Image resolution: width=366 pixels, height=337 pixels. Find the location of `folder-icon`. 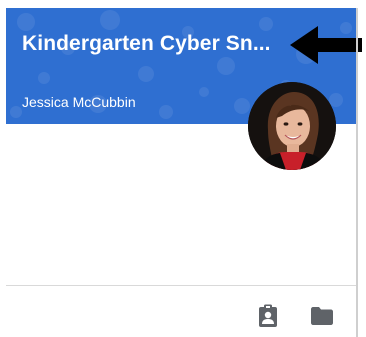

folder-icon is located at coordinates (322, 316).